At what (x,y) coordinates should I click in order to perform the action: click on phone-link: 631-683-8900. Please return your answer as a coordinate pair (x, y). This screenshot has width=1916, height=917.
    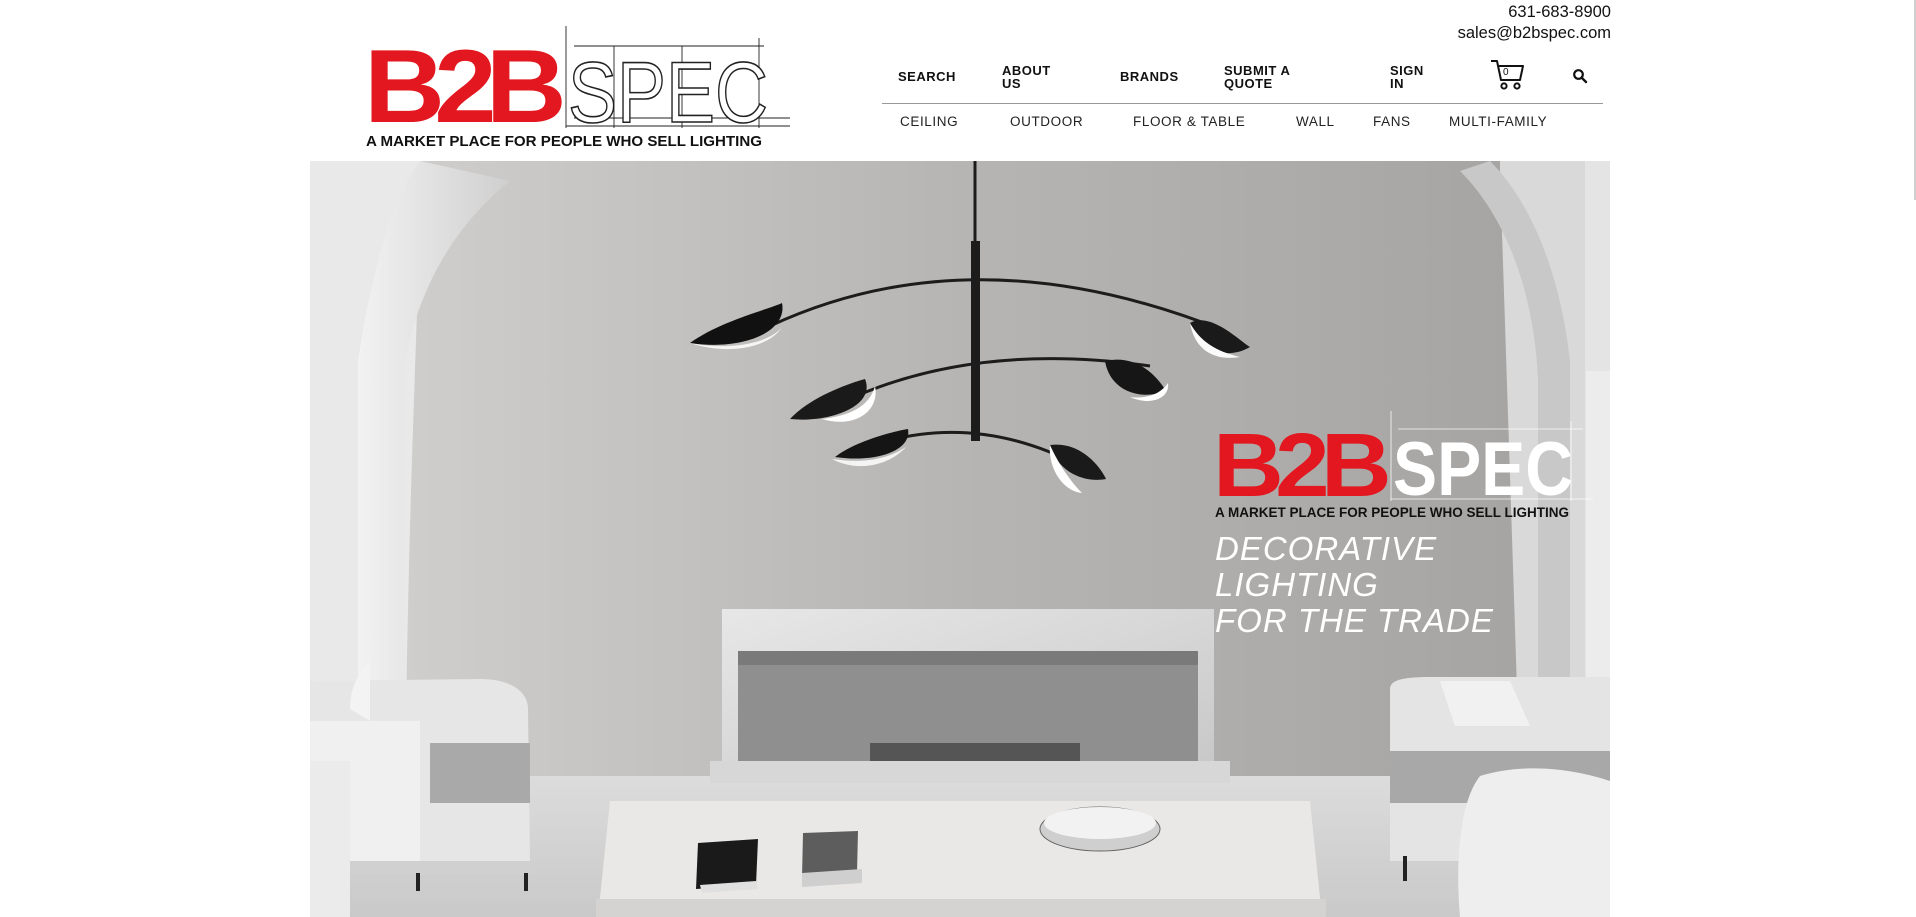
    Looking at the image, I should click on (1534, 12).